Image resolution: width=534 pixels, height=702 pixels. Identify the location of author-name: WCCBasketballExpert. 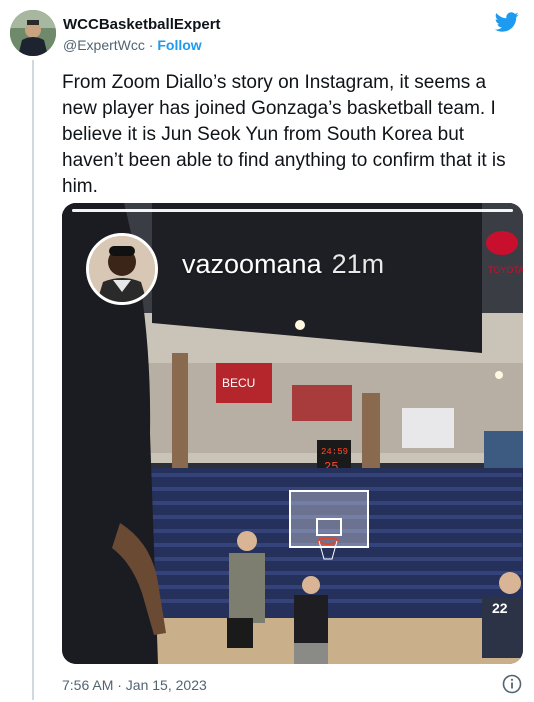
(142, 24).